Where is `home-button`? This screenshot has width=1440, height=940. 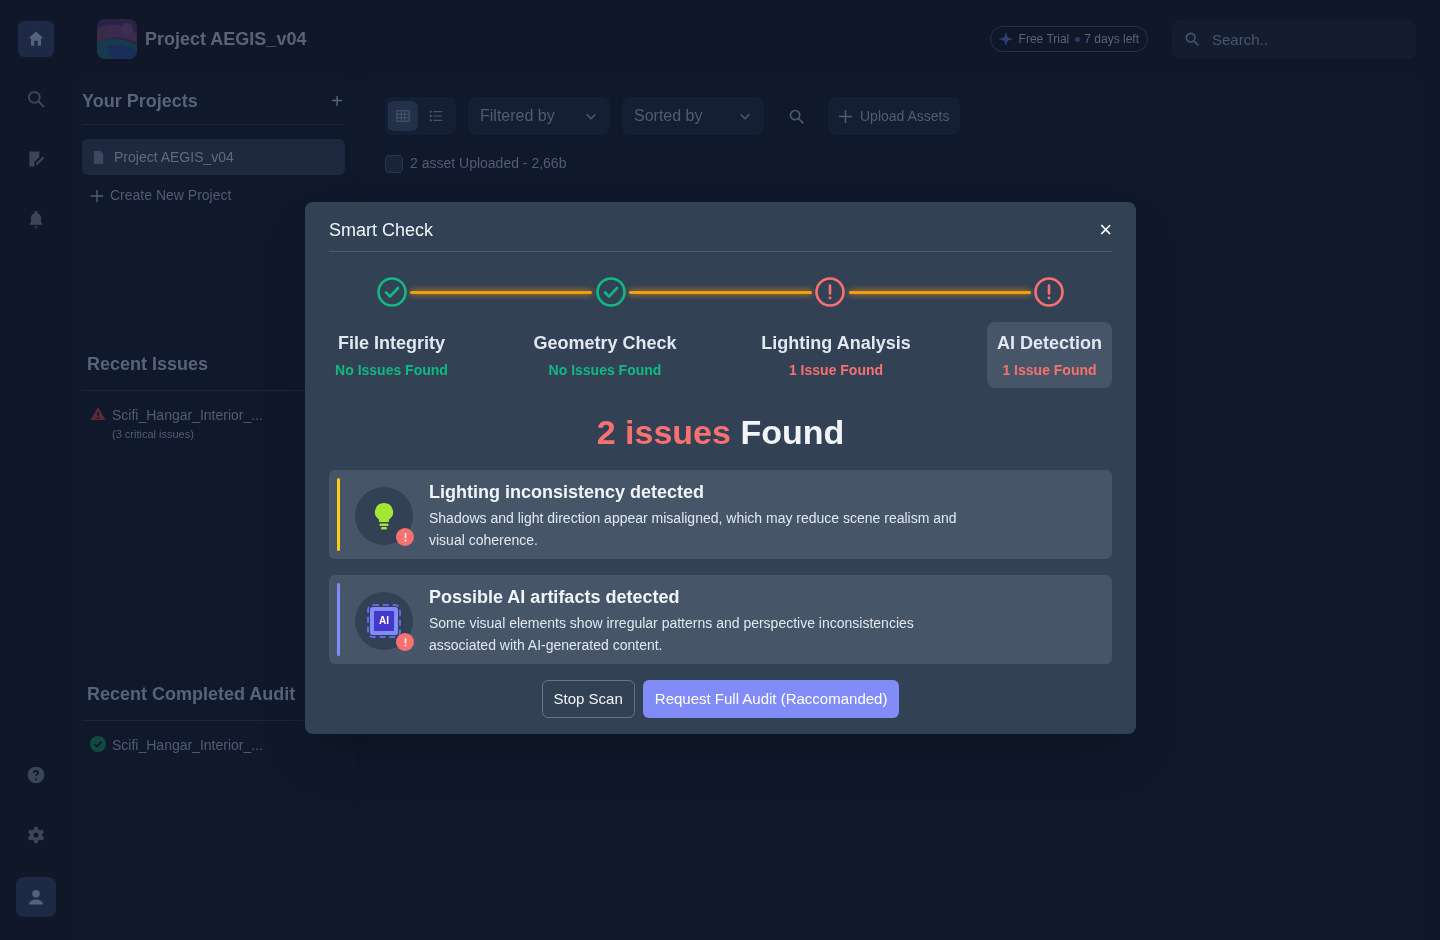 home-button is located at coordinates (36, 39).